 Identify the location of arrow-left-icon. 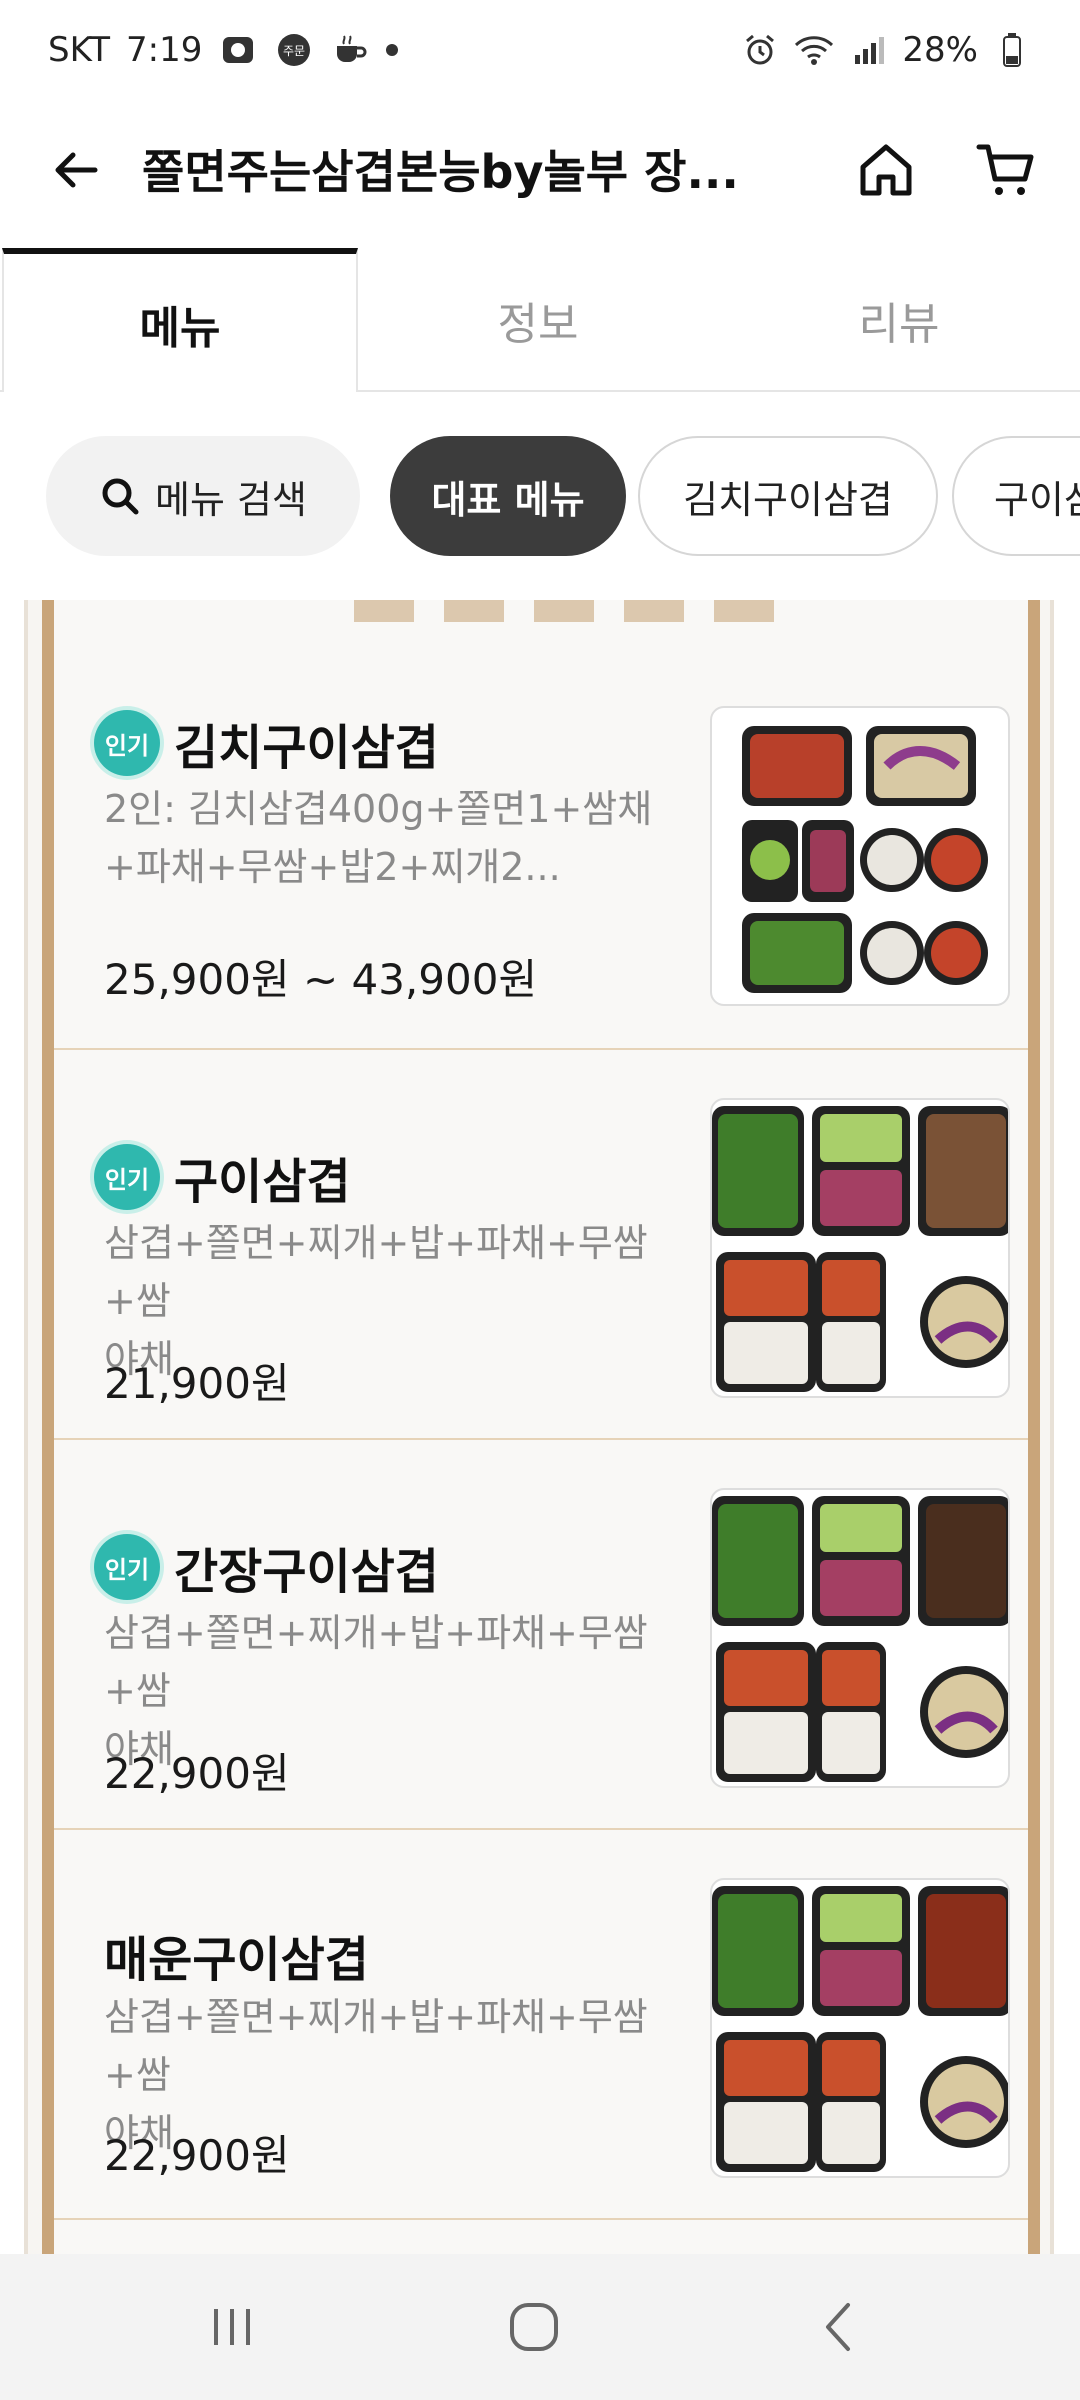
(76, 170).